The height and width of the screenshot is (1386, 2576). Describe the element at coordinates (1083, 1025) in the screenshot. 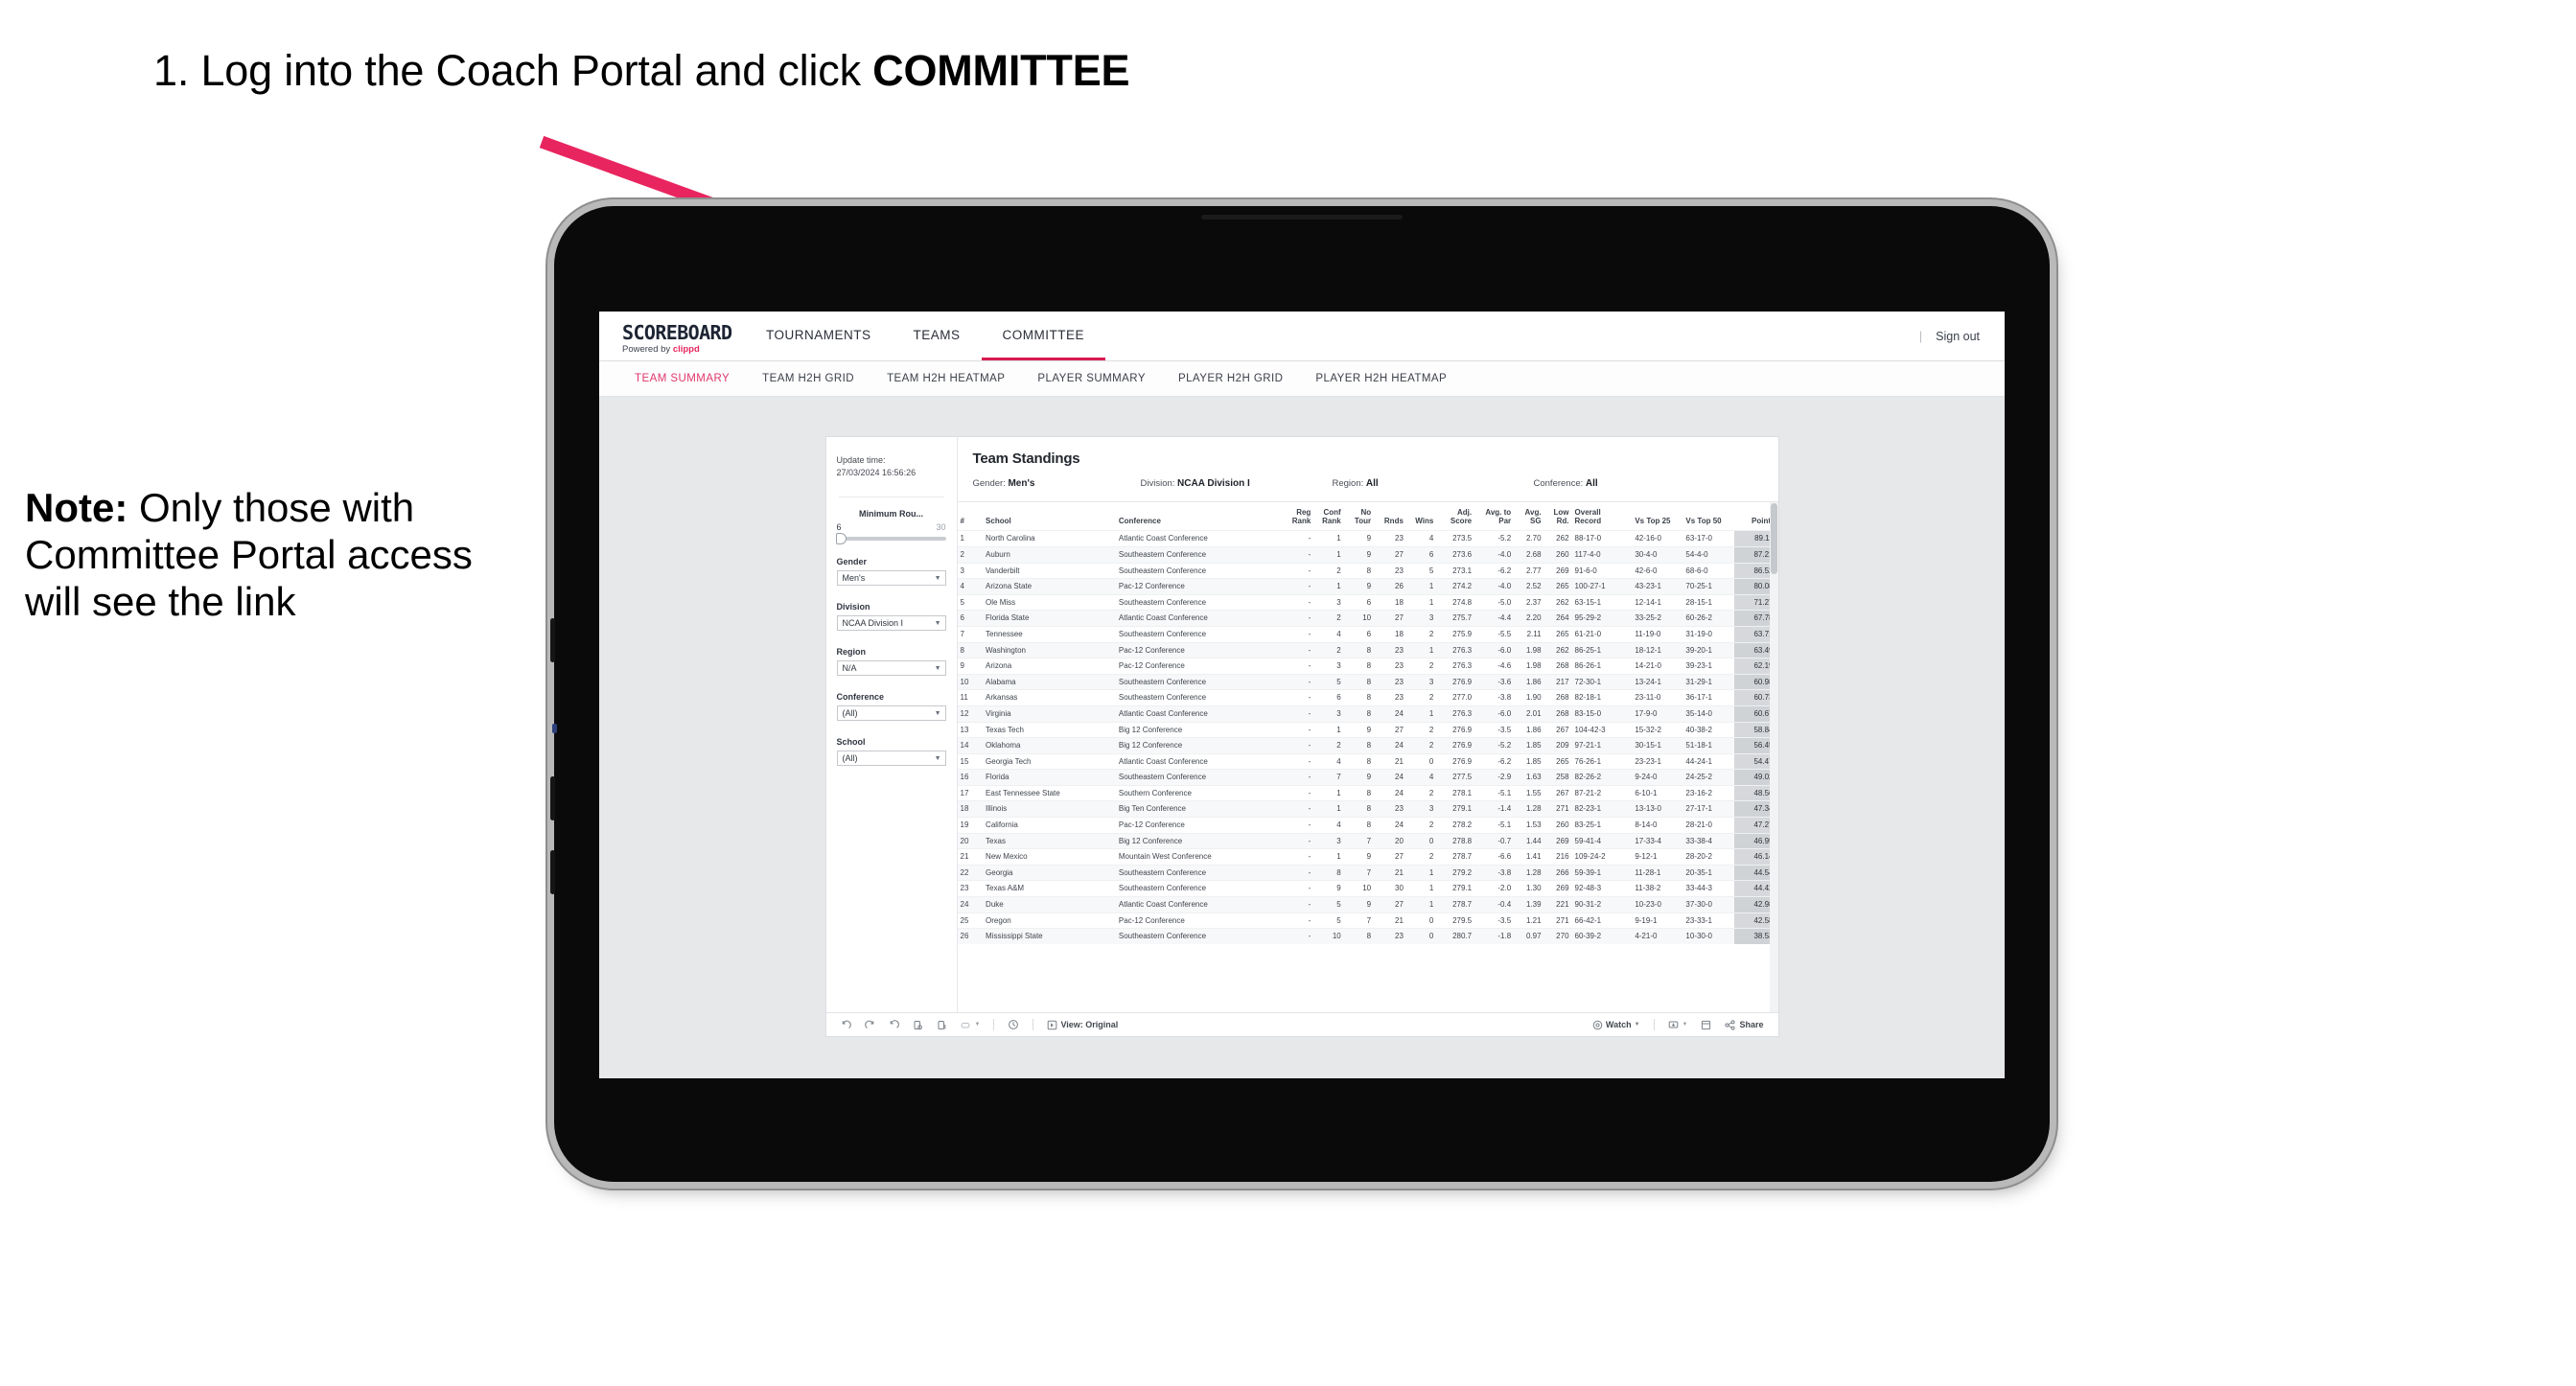

I see `view-original-button: View: Original` at that location.